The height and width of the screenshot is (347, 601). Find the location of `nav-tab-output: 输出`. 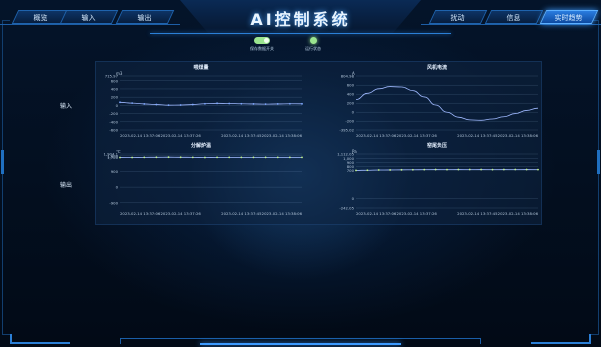

nav-tab-output: 输出 is located at coordinates (145, 17).